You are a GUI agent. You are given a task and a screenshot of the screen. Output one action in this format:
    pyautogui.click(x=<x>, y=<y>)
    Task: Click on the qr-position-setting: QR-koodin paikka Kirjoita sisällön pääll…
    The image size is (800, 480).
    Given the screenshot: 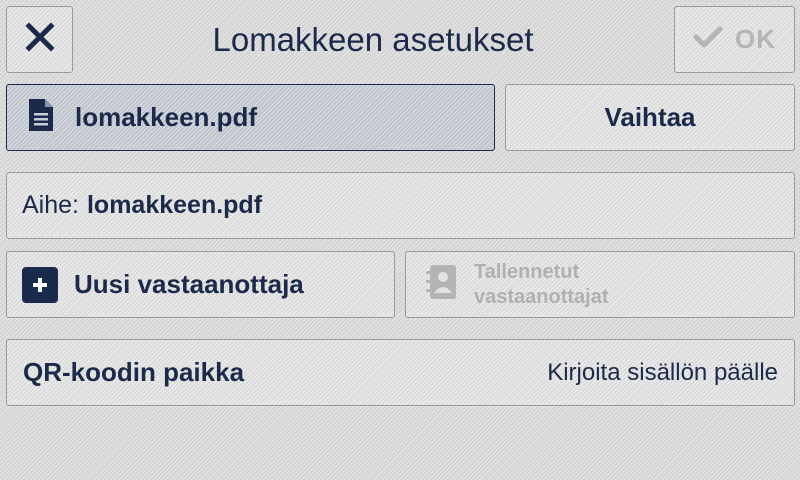 What is the action you would take?
    pyautogui.click(x=400, y=372)
    